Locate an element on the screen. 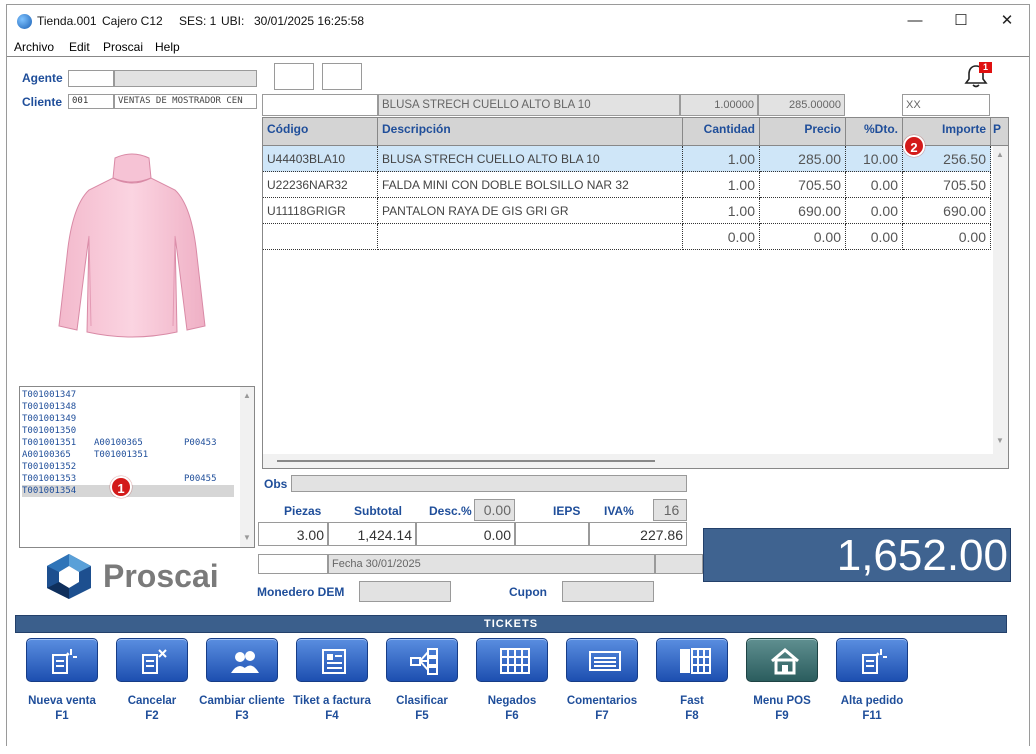 Image resolution: width=1036 pixels, height=754 pixels. ticket-field: T001001351 is located at coordinates (121, 455).